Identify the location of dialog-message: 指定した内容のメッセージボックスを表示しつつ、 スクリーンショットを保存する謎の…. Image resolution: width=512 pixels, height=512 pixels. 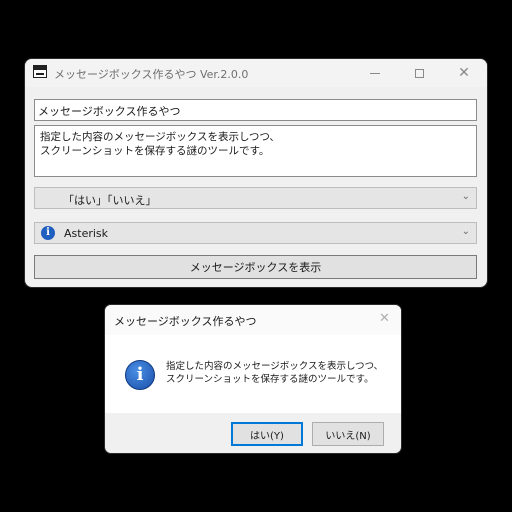
(274, 373).